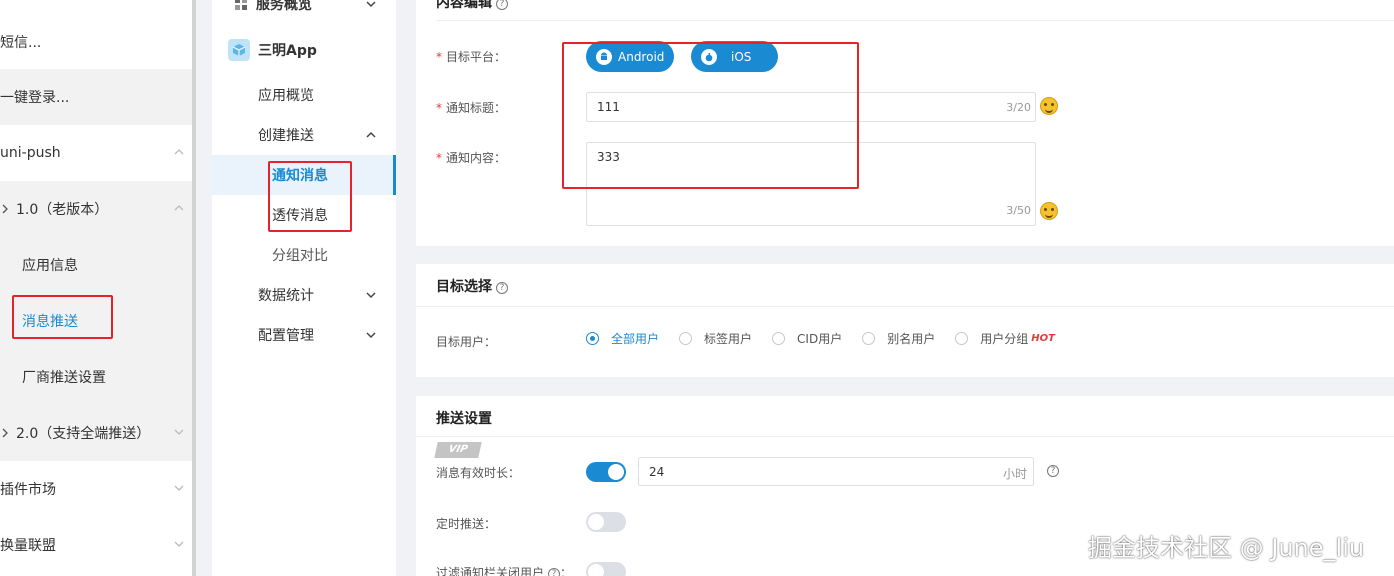 This screenshot has height=576, width=1394. I want to click on radio-alias-users: 别名用户, so click(898, 338).